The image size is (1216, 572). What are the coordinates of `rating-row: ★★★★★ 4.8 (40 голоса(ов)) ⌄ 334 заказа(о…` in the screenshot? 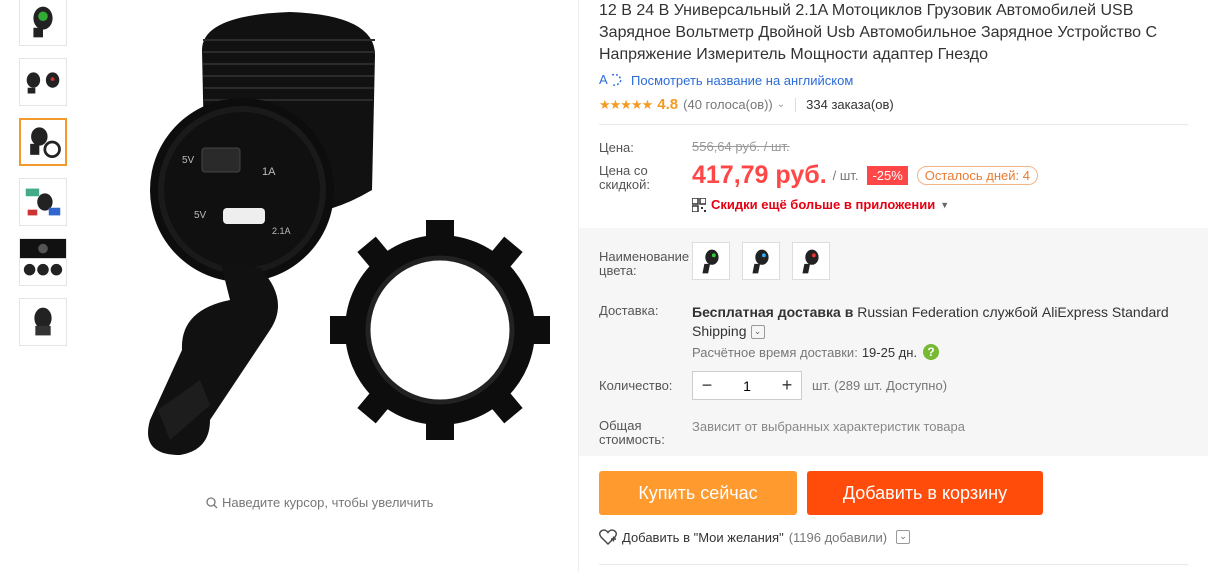 It's located at (746, 104).